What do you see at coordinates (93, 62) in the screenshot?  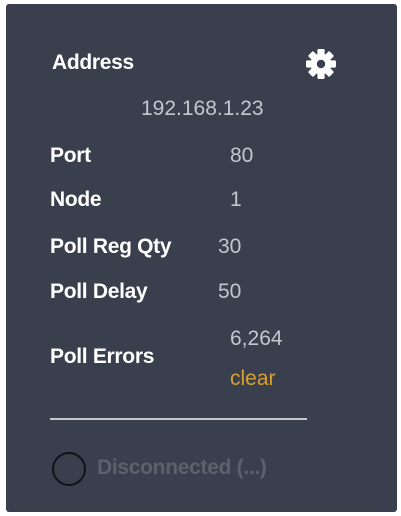 I see `address-label: Address` at bounding box center [93, 62].